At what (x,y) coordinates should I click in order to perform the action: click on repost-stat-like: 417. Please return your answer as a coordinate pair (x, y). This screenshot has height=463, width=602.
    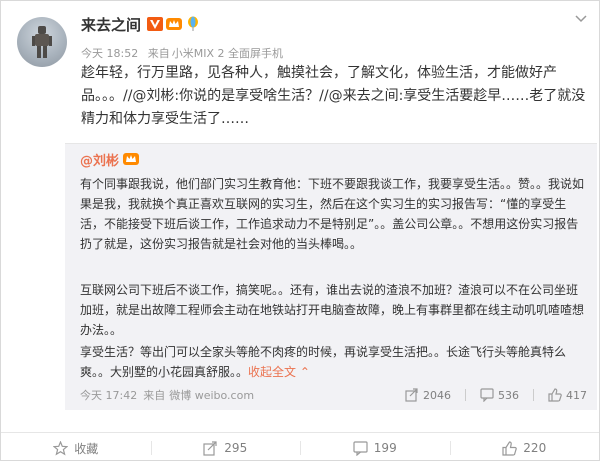
    Looking at the image, I should click on (567, 395).